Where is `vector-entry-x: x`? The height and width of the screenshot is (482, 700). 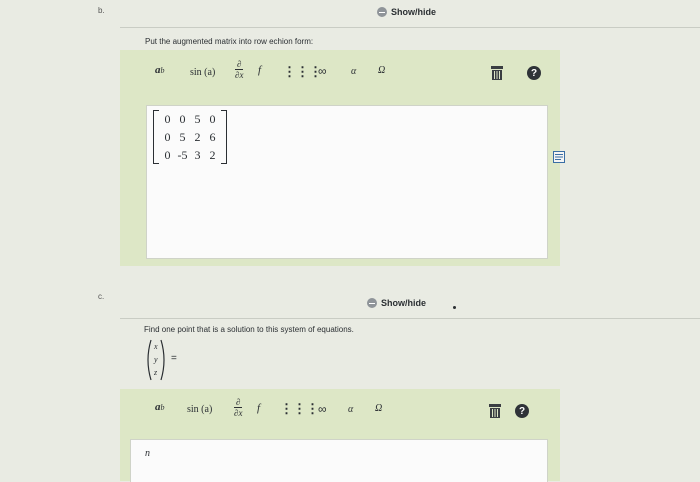 vector-entry-x: x is located at coordinates (156, 346).